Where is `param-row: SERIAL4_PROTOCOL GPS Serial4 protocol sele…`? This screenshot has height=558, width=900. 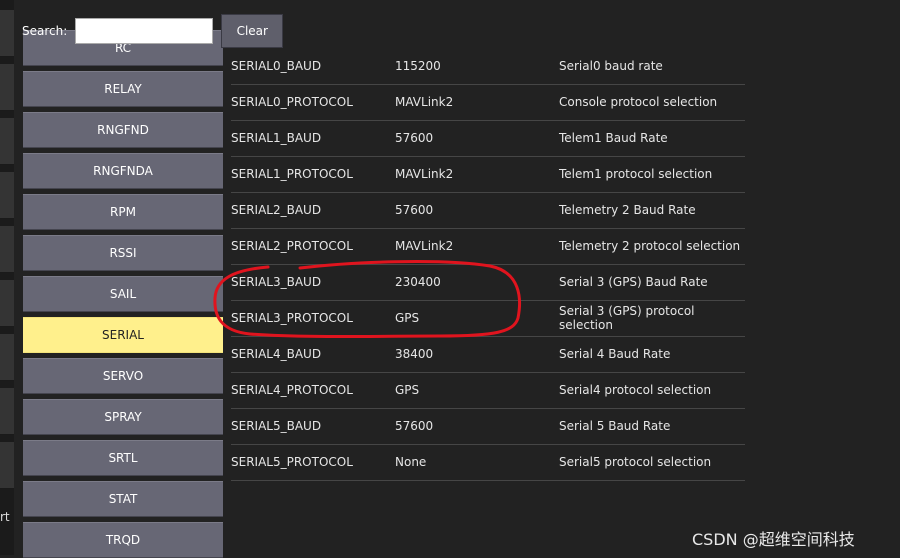 param-row: SERIAL4_PROTOCOL GPS Serial4 protocol sele… is located at coordinates (488, 390).